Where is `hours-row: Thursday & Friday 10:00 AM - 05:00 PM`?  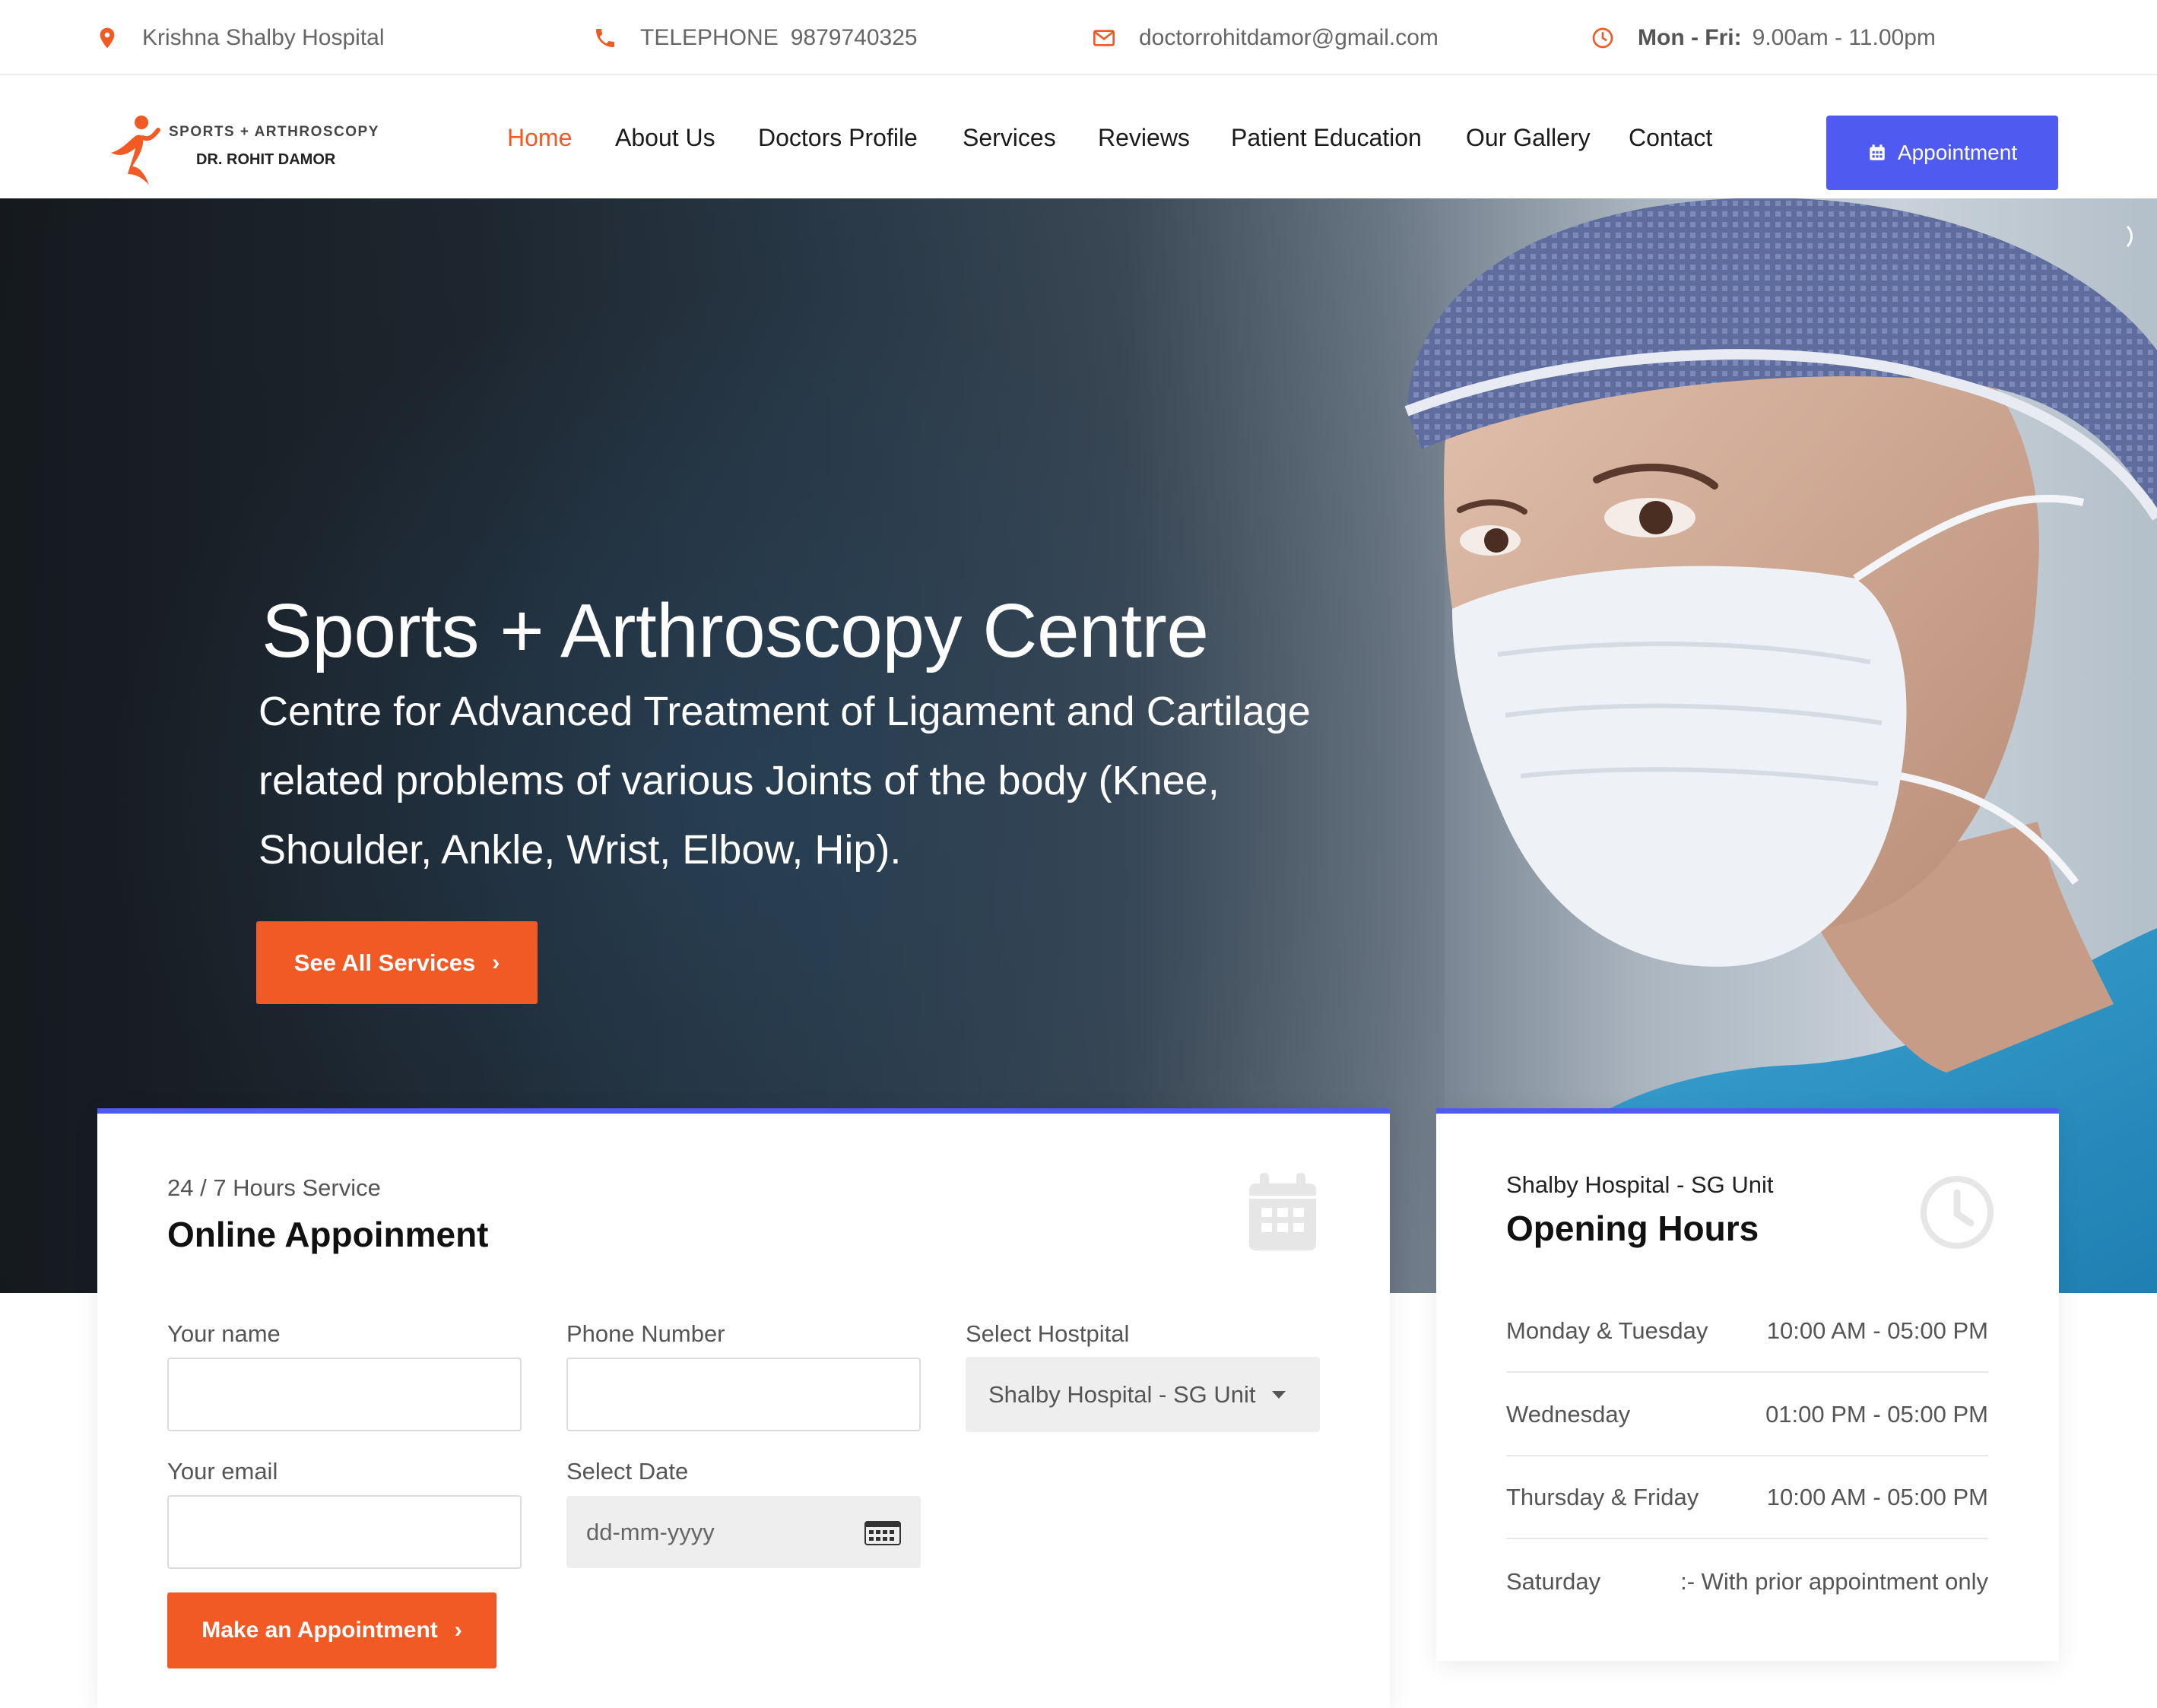
hours-row: Thursday & Friday 10:00 AM - 05:00 PM is located at coordinates (1747, 1497).